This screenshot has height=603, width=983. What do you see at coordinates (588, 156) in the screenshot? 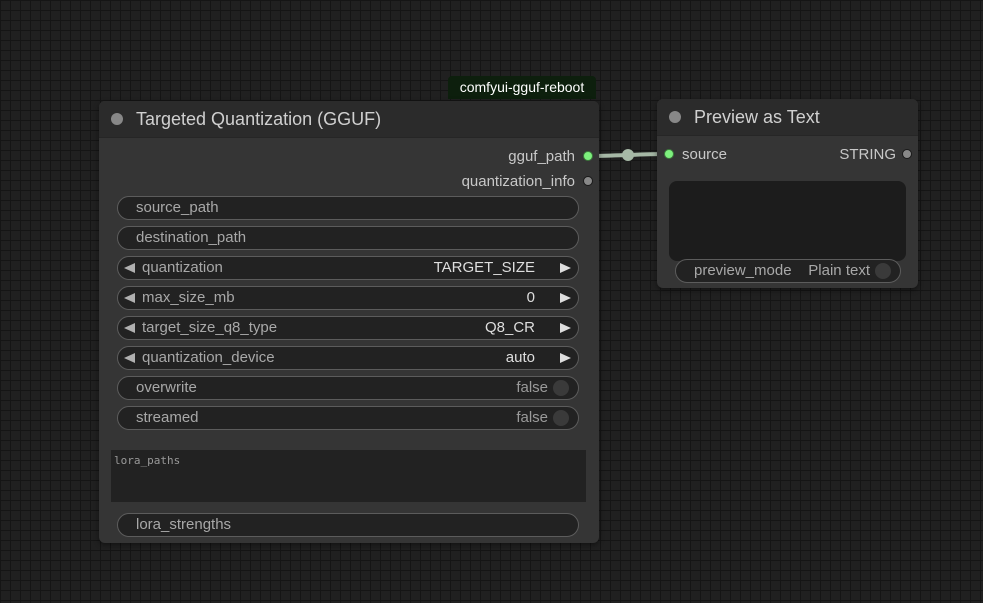
I see `output-slot-gguf-path` at bounding box center [588, 156].